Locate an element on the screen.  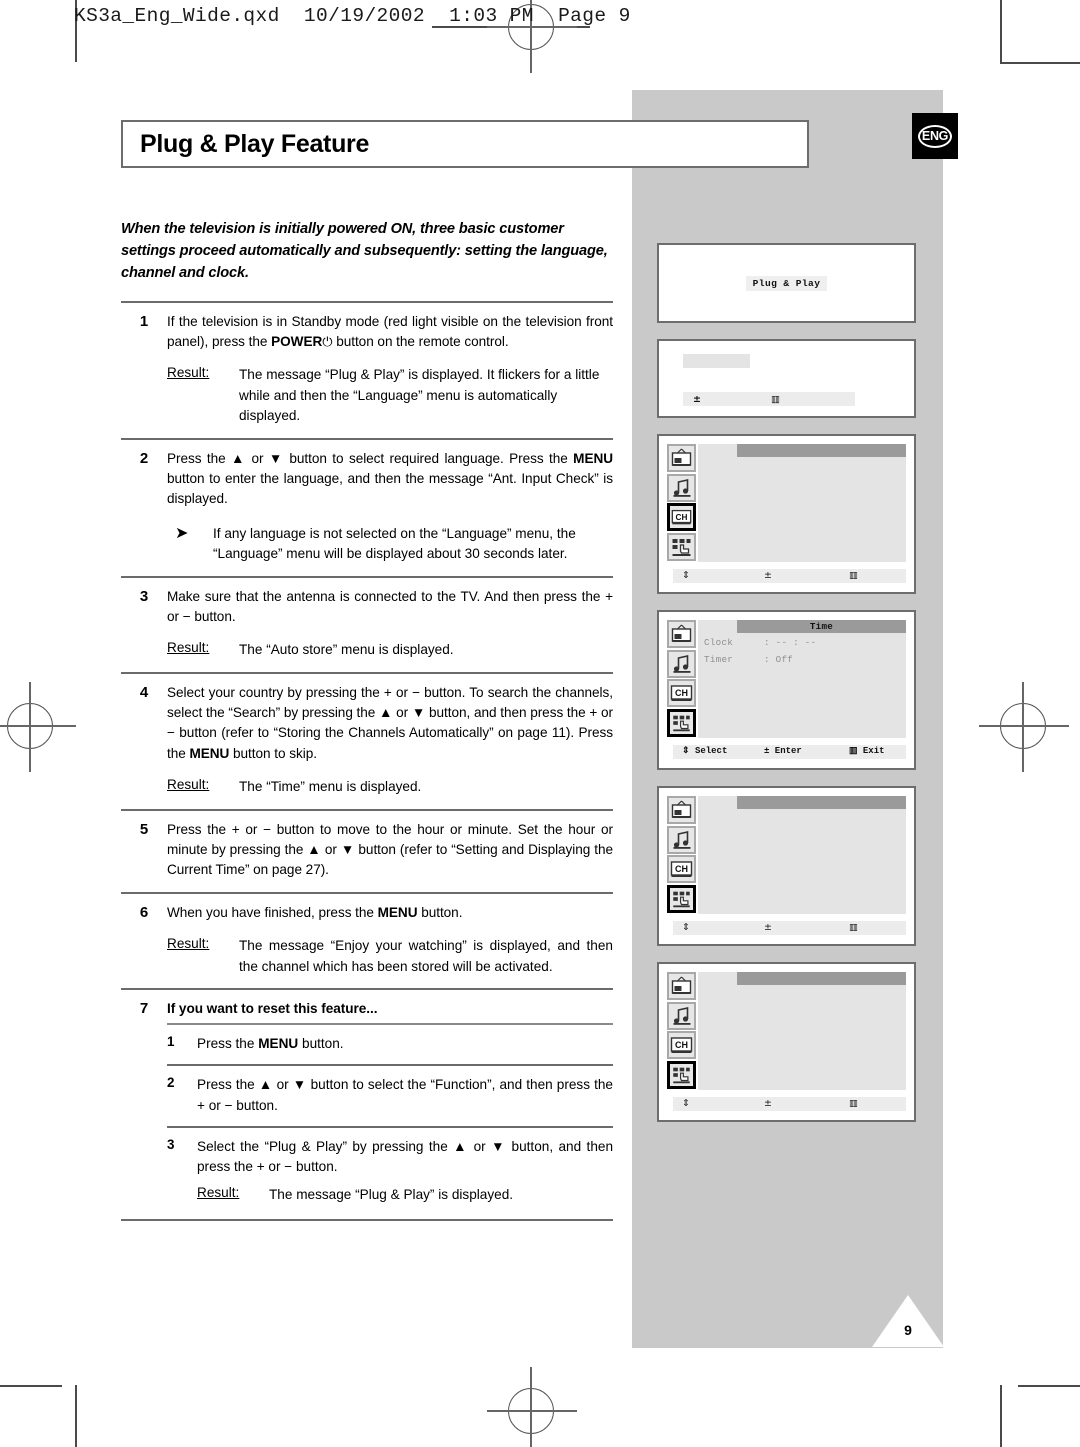
registration-mark-bottom is located at coordinates (532, 1407).